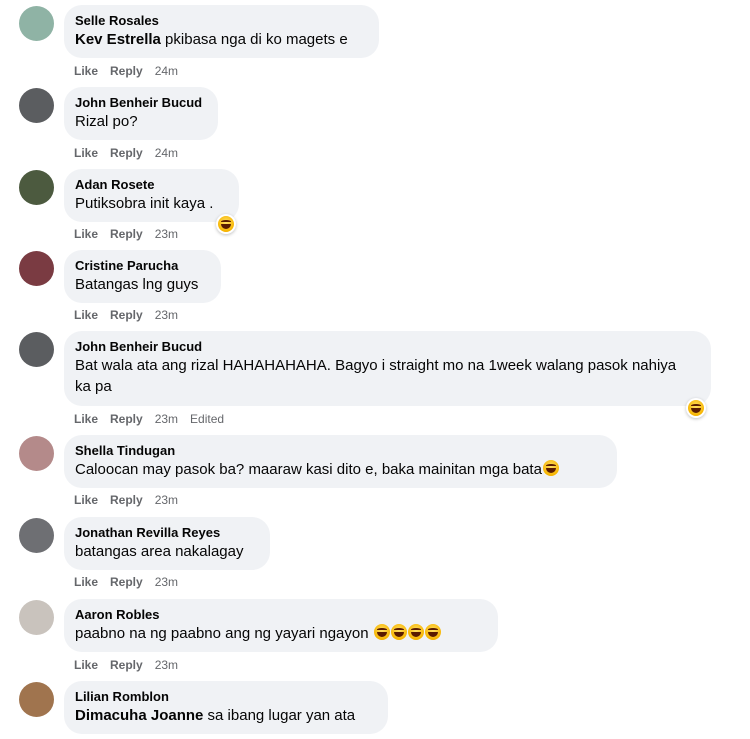  What do you see at coordinates (141, 113) in the screenshot?
I see `comment-bubble: John Benheir Bucud Rizal po?` at bounding box center [141, 113].